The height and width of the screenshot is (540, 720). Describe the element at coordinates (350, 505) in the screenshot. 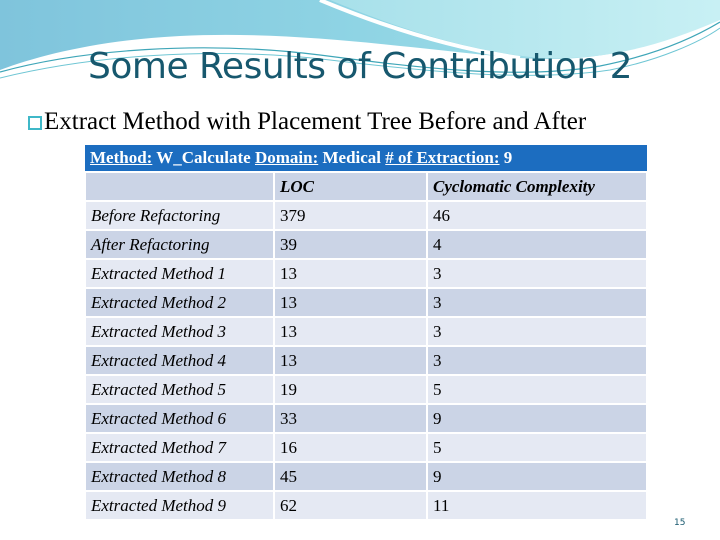

I see `row-loc: 62` at that location.